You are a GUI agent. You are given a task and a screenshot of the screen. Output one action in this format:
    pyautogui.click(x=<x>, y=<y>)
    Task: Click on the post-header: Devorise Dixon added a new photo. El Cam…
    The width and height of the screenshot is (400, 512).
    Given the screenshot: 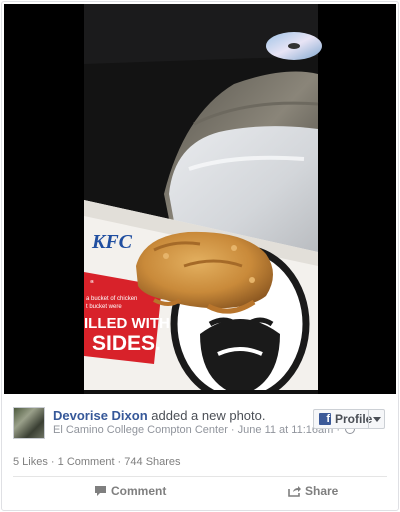 What is the action you would take?
    pyautogui.click(x=200, y=423)
    